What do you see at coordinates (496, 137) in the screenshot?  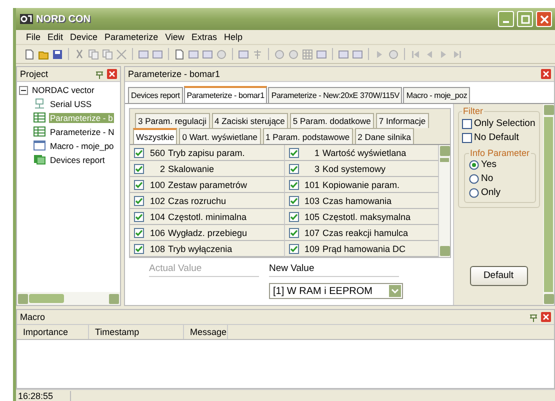 I see `option-label: No Default` at bounding box center [496, 137].